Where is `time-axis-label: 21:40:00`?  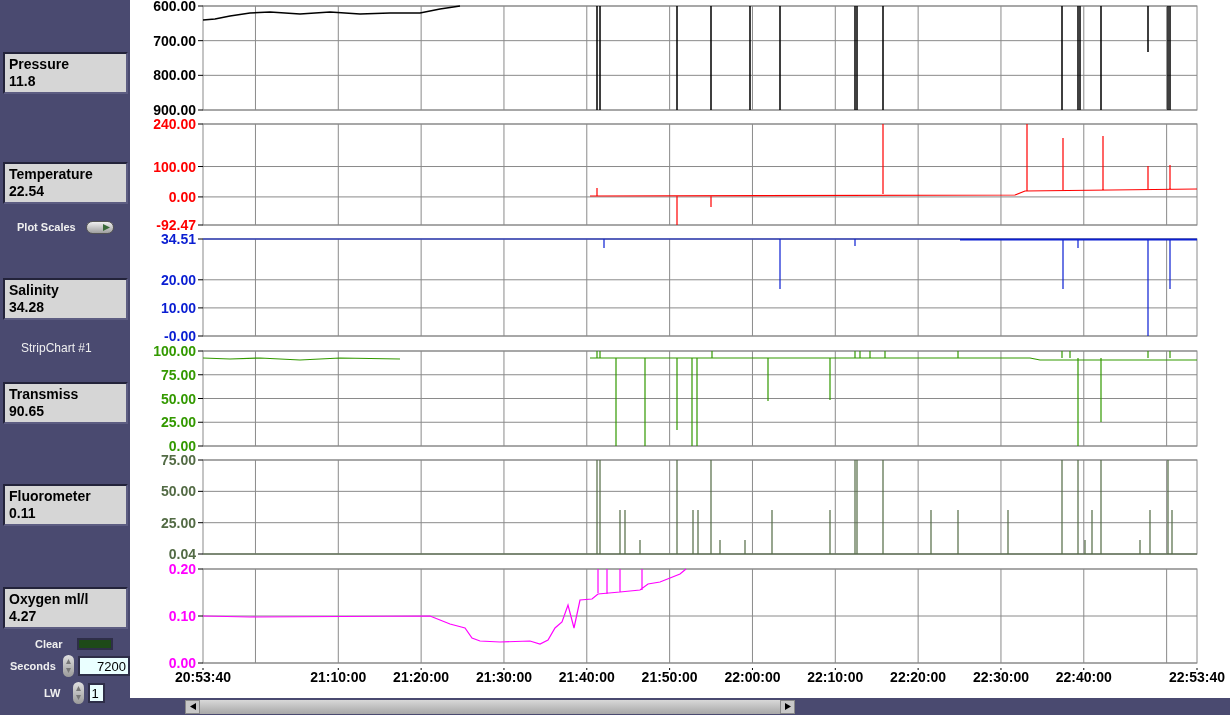
time-axis-label: 21:40:00 is located at coordinates (586, 677).